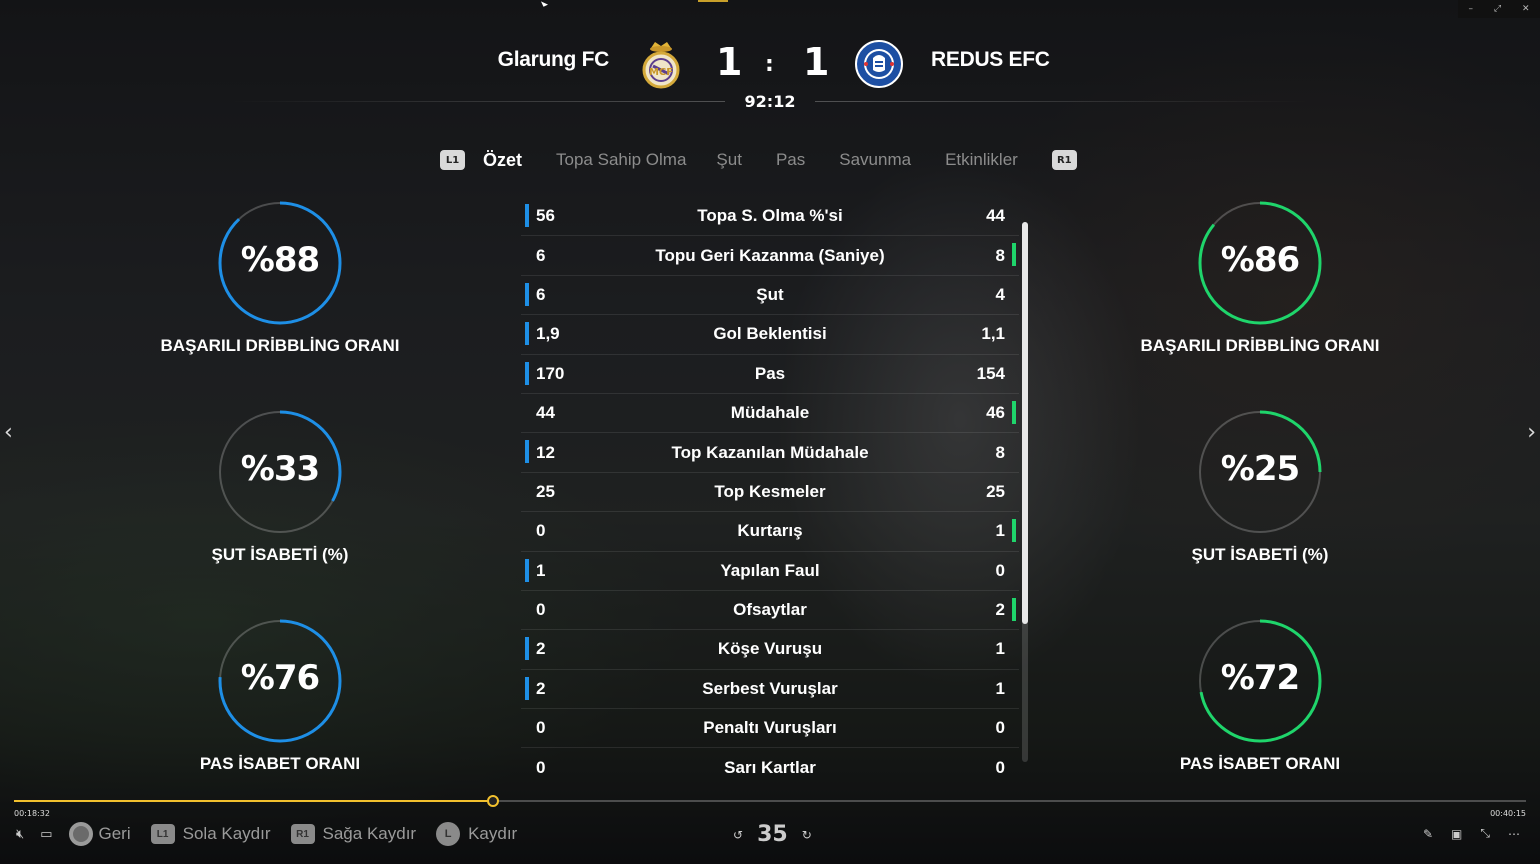  What do you see at coordinates (452, 160) in the screenshot?
I see `l1-button-icon: L1` at bounding box center [452, 160].